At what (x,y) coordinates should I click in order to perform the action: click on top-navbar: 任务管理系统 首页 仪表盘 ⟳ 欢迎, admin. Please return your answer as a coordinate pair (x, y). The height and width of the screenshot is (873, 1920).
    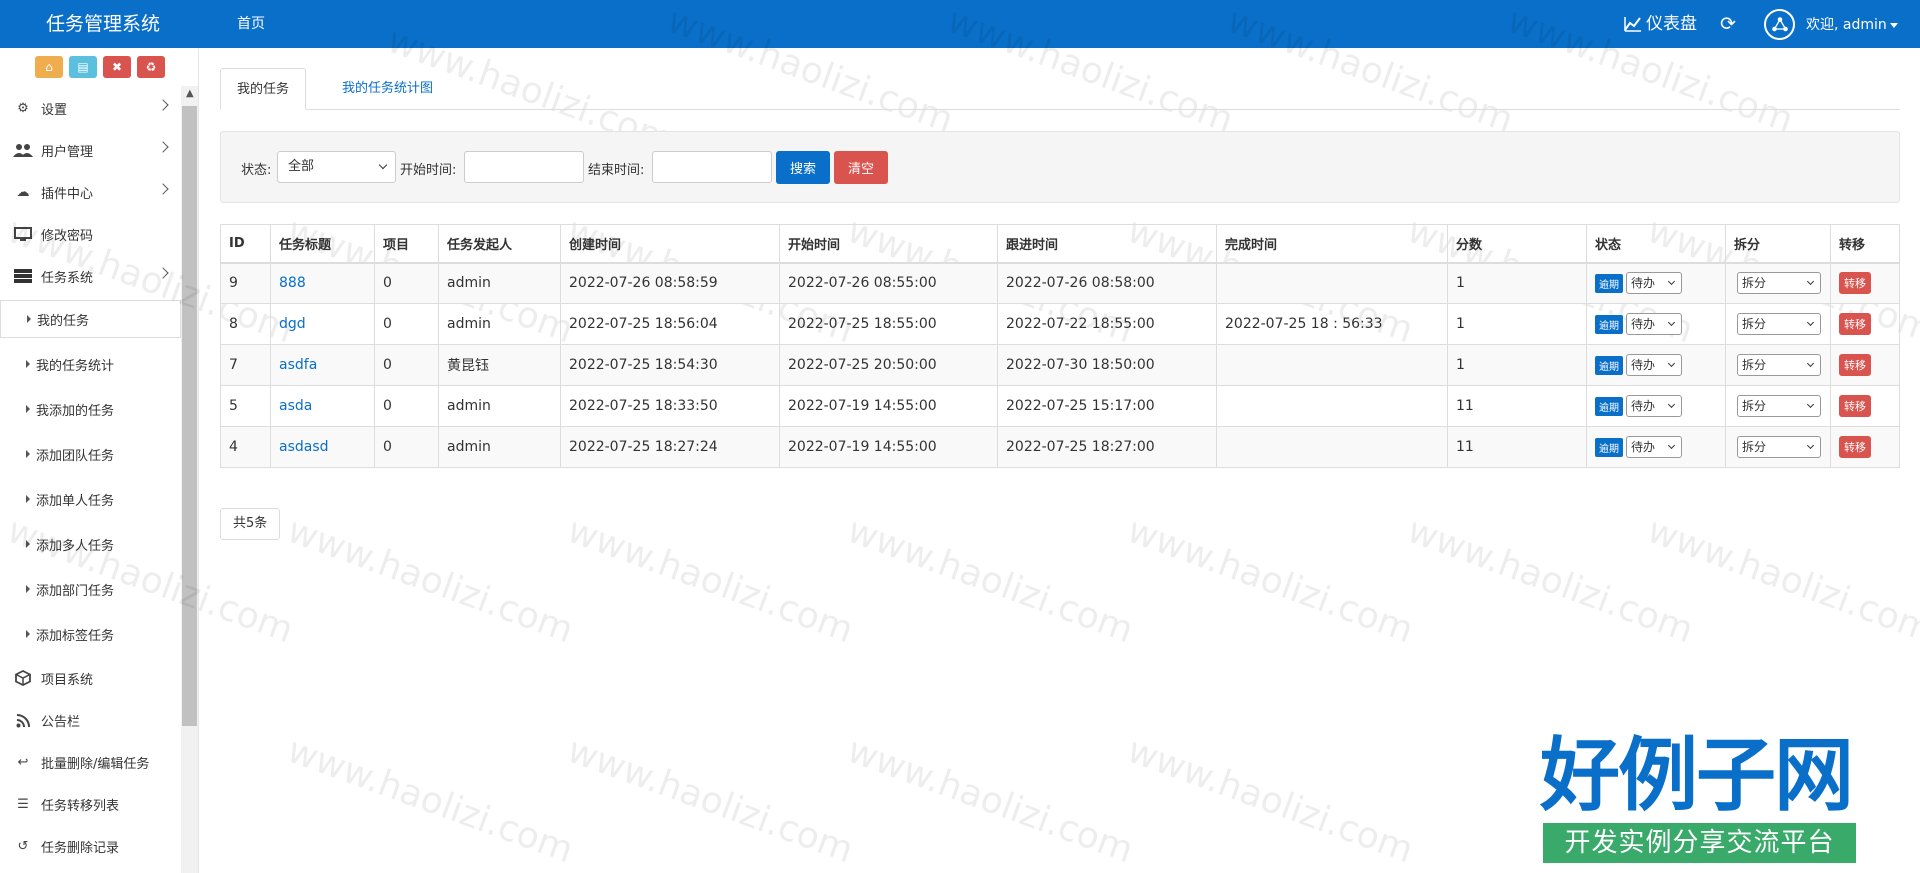
    Looking at the image, I should click on (960, 24).